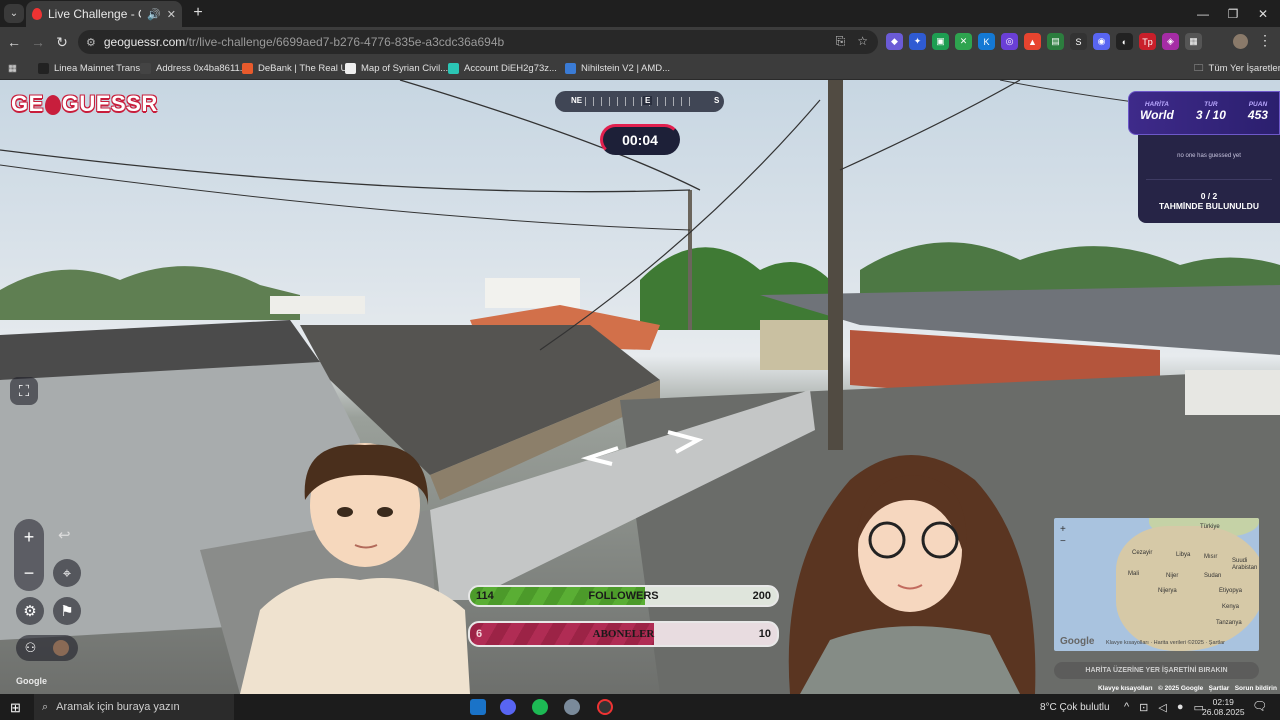  Describe the element at coordinates (917, 41) in the screenshot. I see `extension-icon: ✦` at that location.